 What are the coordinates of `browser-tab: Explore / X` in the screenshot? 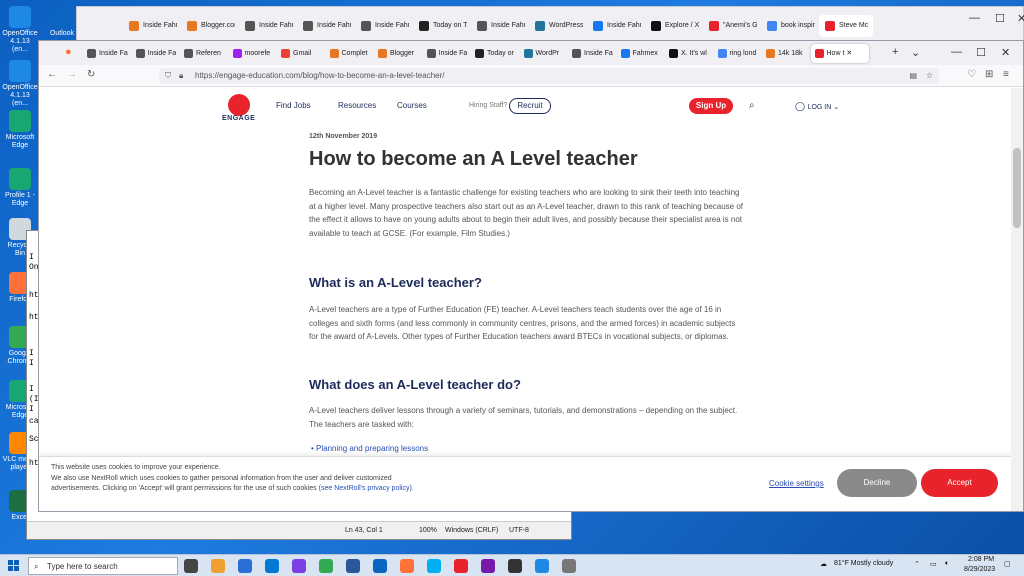 It's located at (672, 26).